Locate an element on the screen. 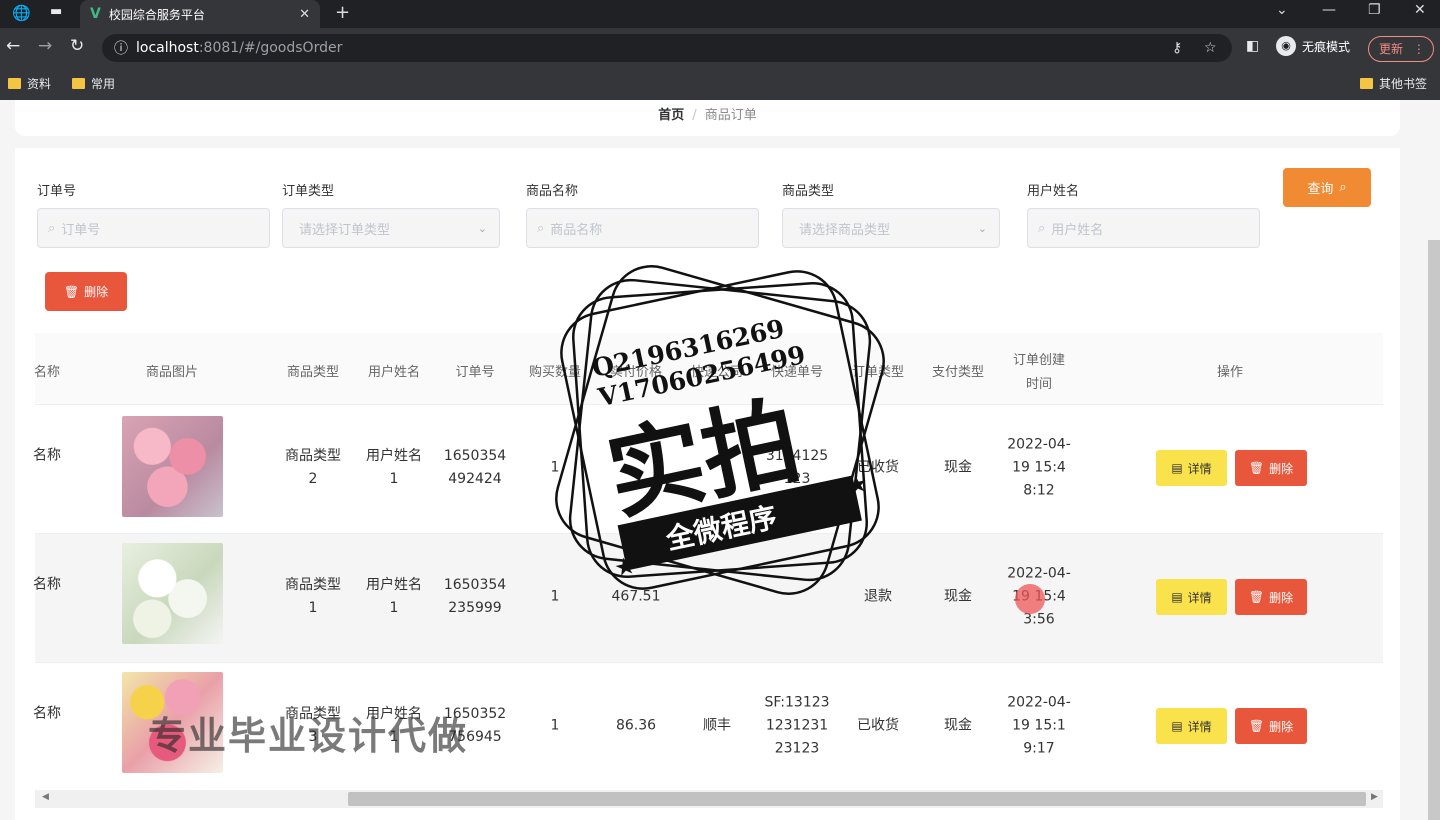 This screenshot has width=1440, height=820. order-no-input: ⌕ 订单号 is located at coordinates (153, 228).